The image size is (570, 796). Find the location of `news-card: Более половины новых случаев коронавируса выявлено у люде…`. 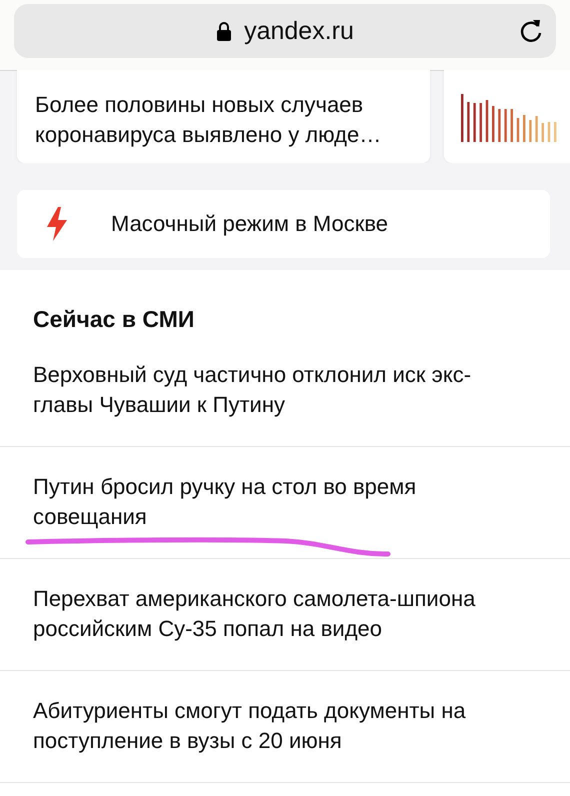

news-card: Более половины новых случаев коронавируса выявлено у люде… is located at coordinates (223, 116).